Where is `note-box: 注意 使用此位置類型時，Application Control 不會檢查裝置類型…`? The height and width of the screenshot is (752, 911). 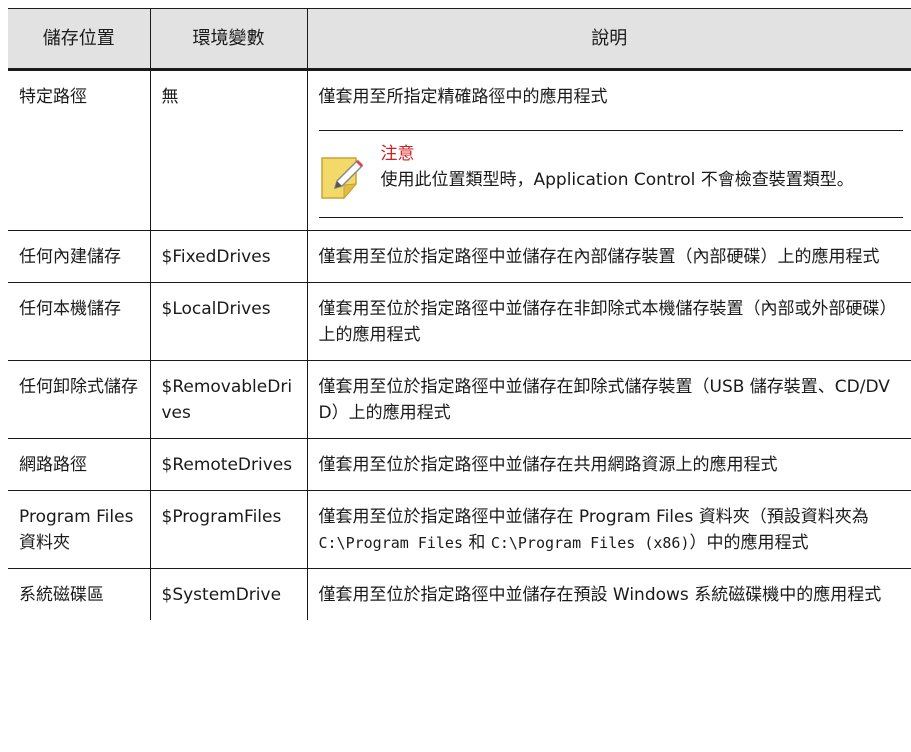 note-box: 注意 使用此位置類型時，Application Control 不會檢查裝置類型… is located at coordinates (610, 174).